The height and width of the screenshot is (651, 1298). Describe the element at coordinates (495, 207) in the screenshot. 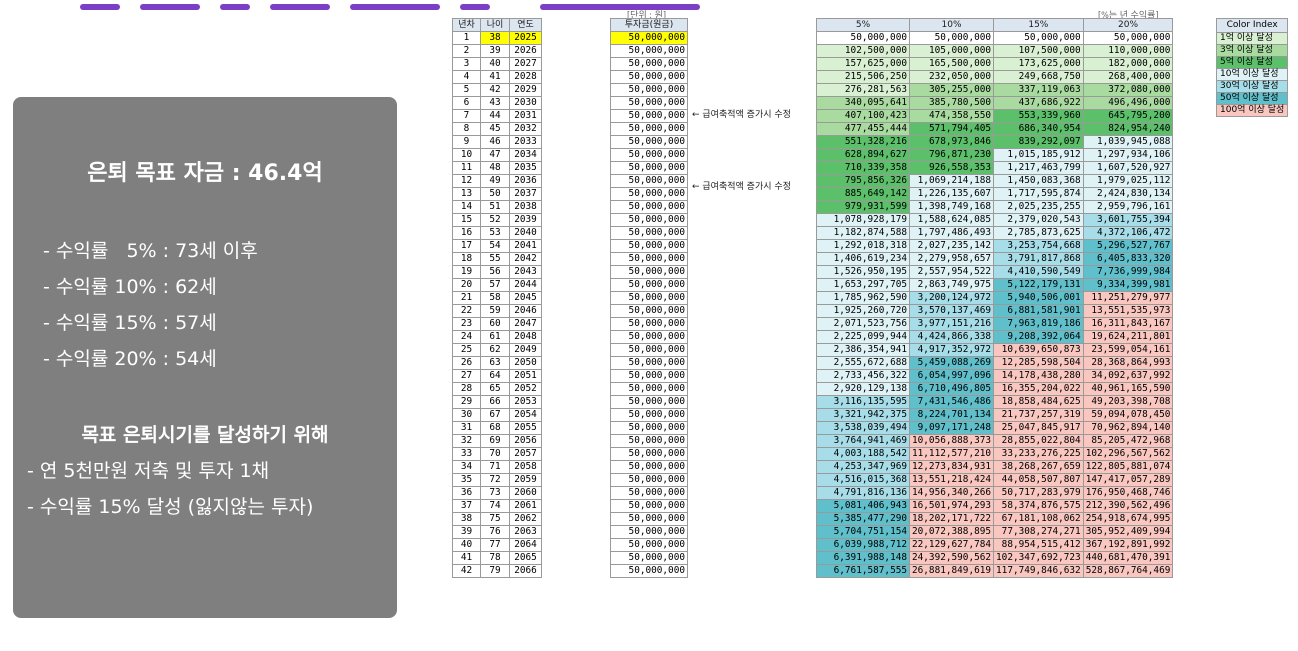

I see `cell-age: 51` at that location.